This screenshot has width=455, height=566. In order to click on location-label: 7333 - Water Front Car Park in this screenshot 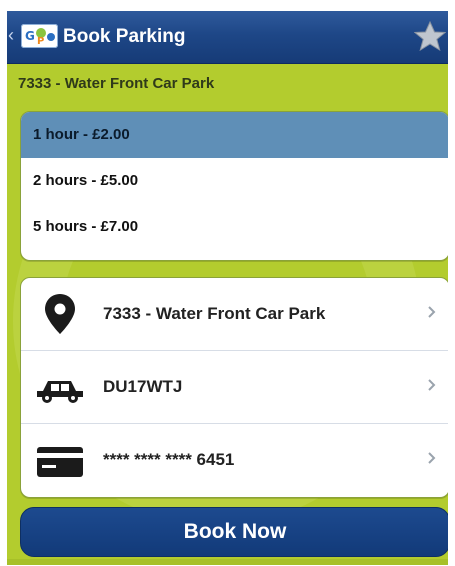, I will do `click(214, 313)`.